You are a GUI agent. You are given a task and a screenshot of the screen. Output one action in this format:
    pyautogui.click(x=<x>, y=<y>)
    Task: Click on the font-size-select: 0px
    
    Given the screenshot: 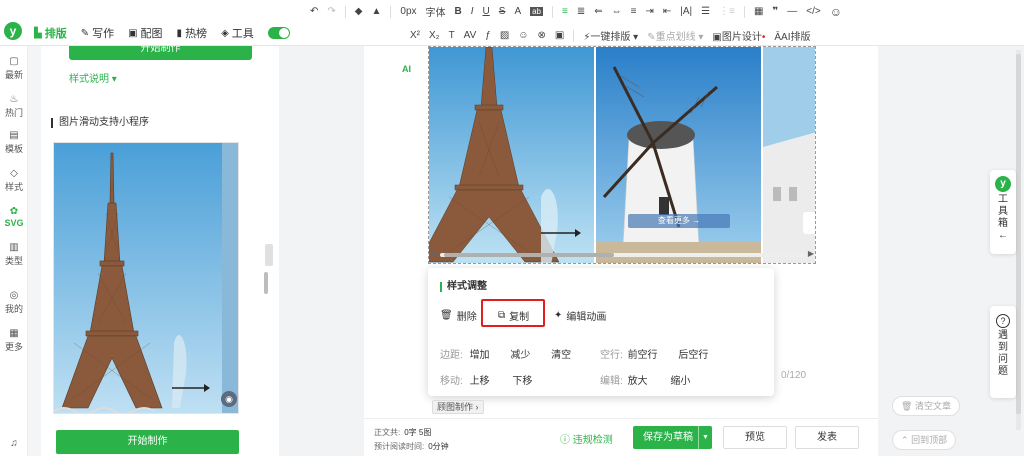 What is the action you would take?
    pyautogui.click(x=408, y=11)
    